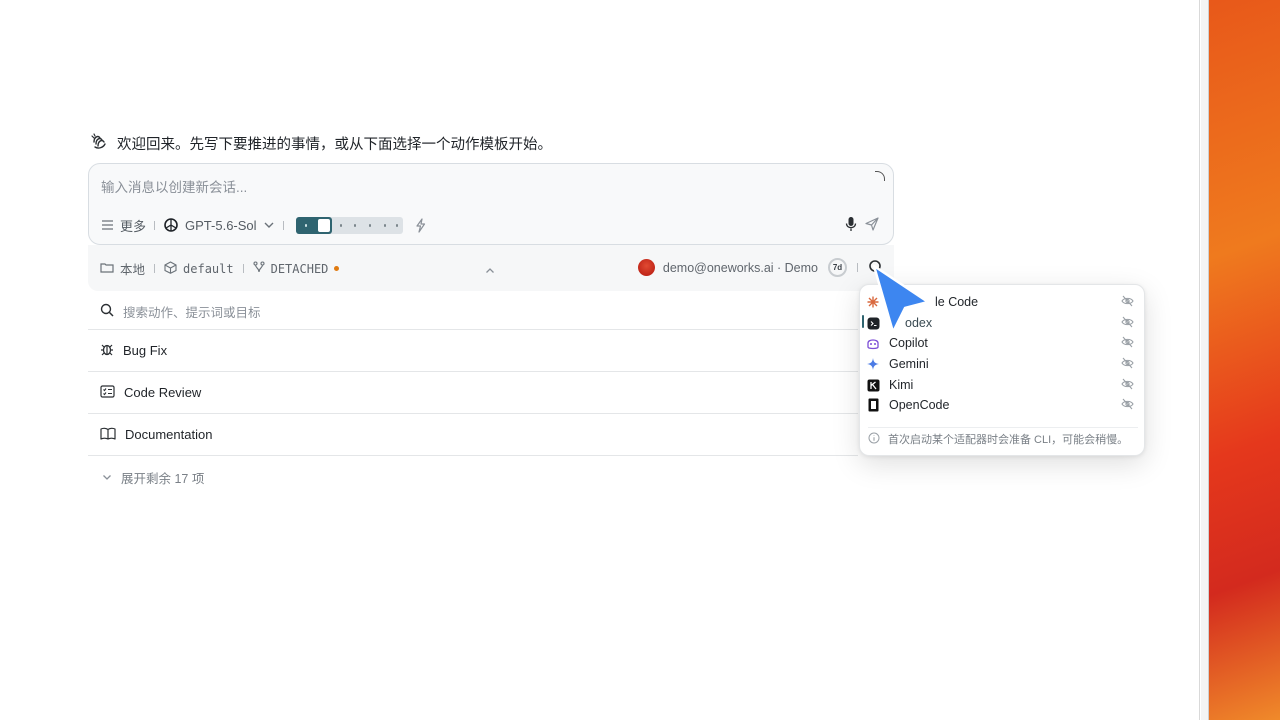 The image size is (1280, 720). What do you see at coordinates (163, 478) in the screenshot?
I see `expand-more-label: 展开剩余 17 项` at bounding box center [163, 478].